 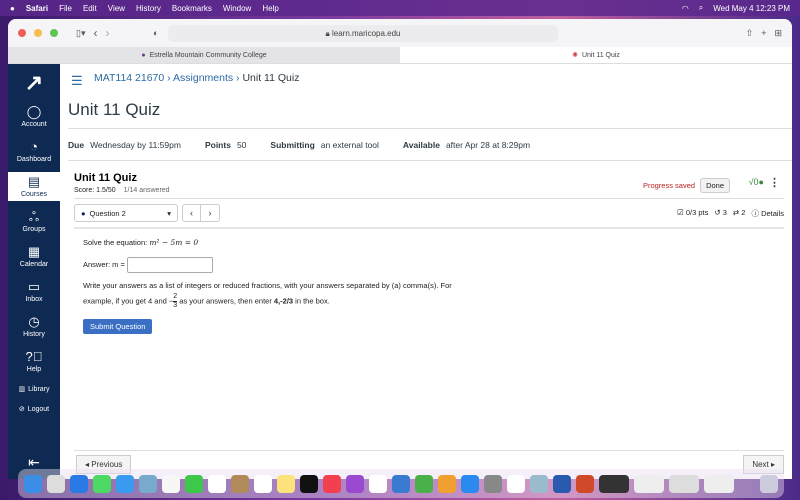 I want to click on contacts-icon, so click(x=240, y=483).